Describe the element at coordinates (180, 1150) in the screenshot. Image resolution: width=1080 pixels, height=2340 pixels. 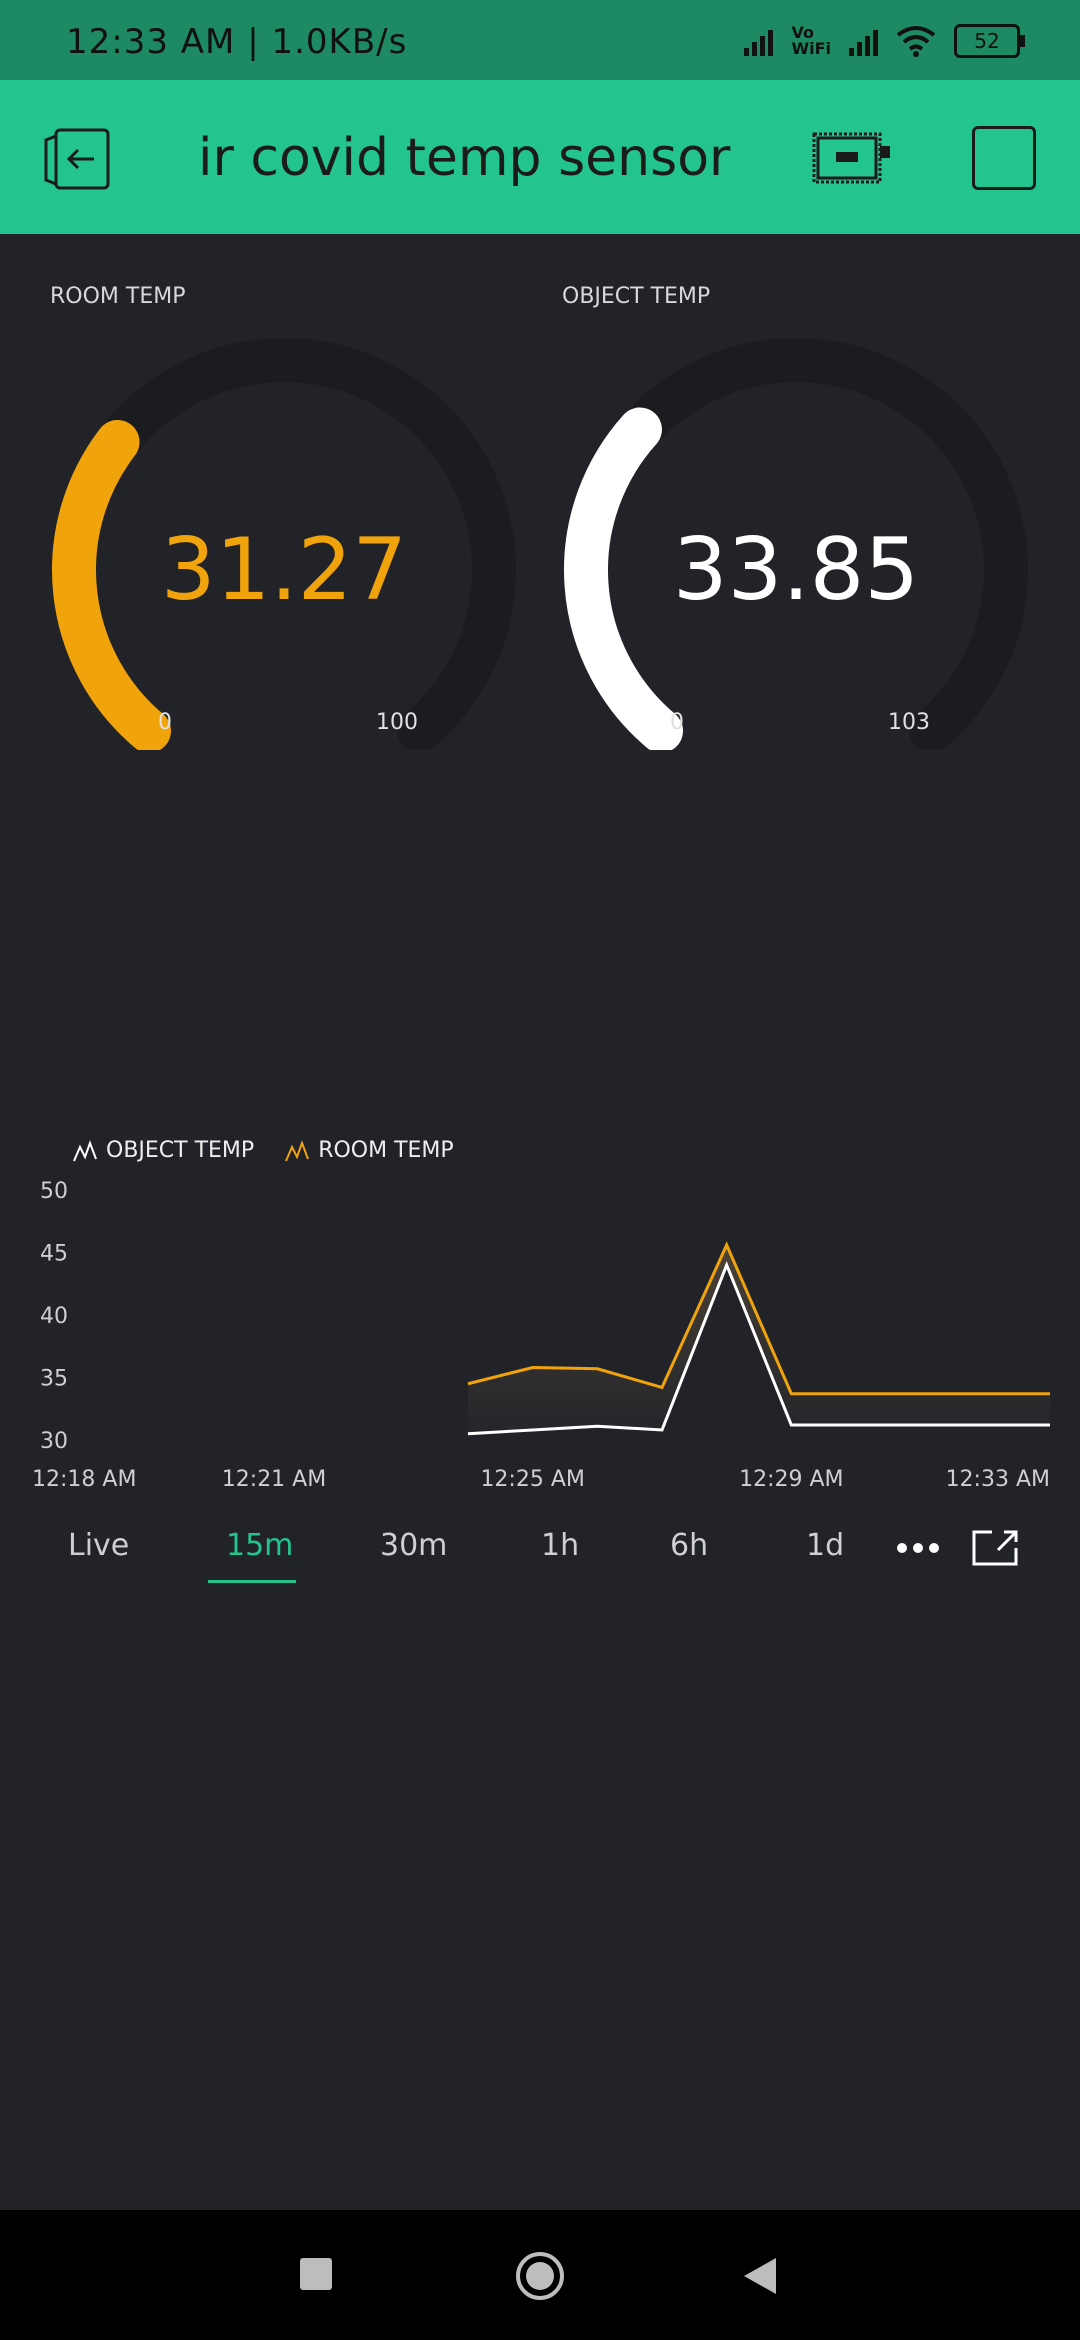
I see `legend-object-temp-label: OBJECT TEMP` at that location.